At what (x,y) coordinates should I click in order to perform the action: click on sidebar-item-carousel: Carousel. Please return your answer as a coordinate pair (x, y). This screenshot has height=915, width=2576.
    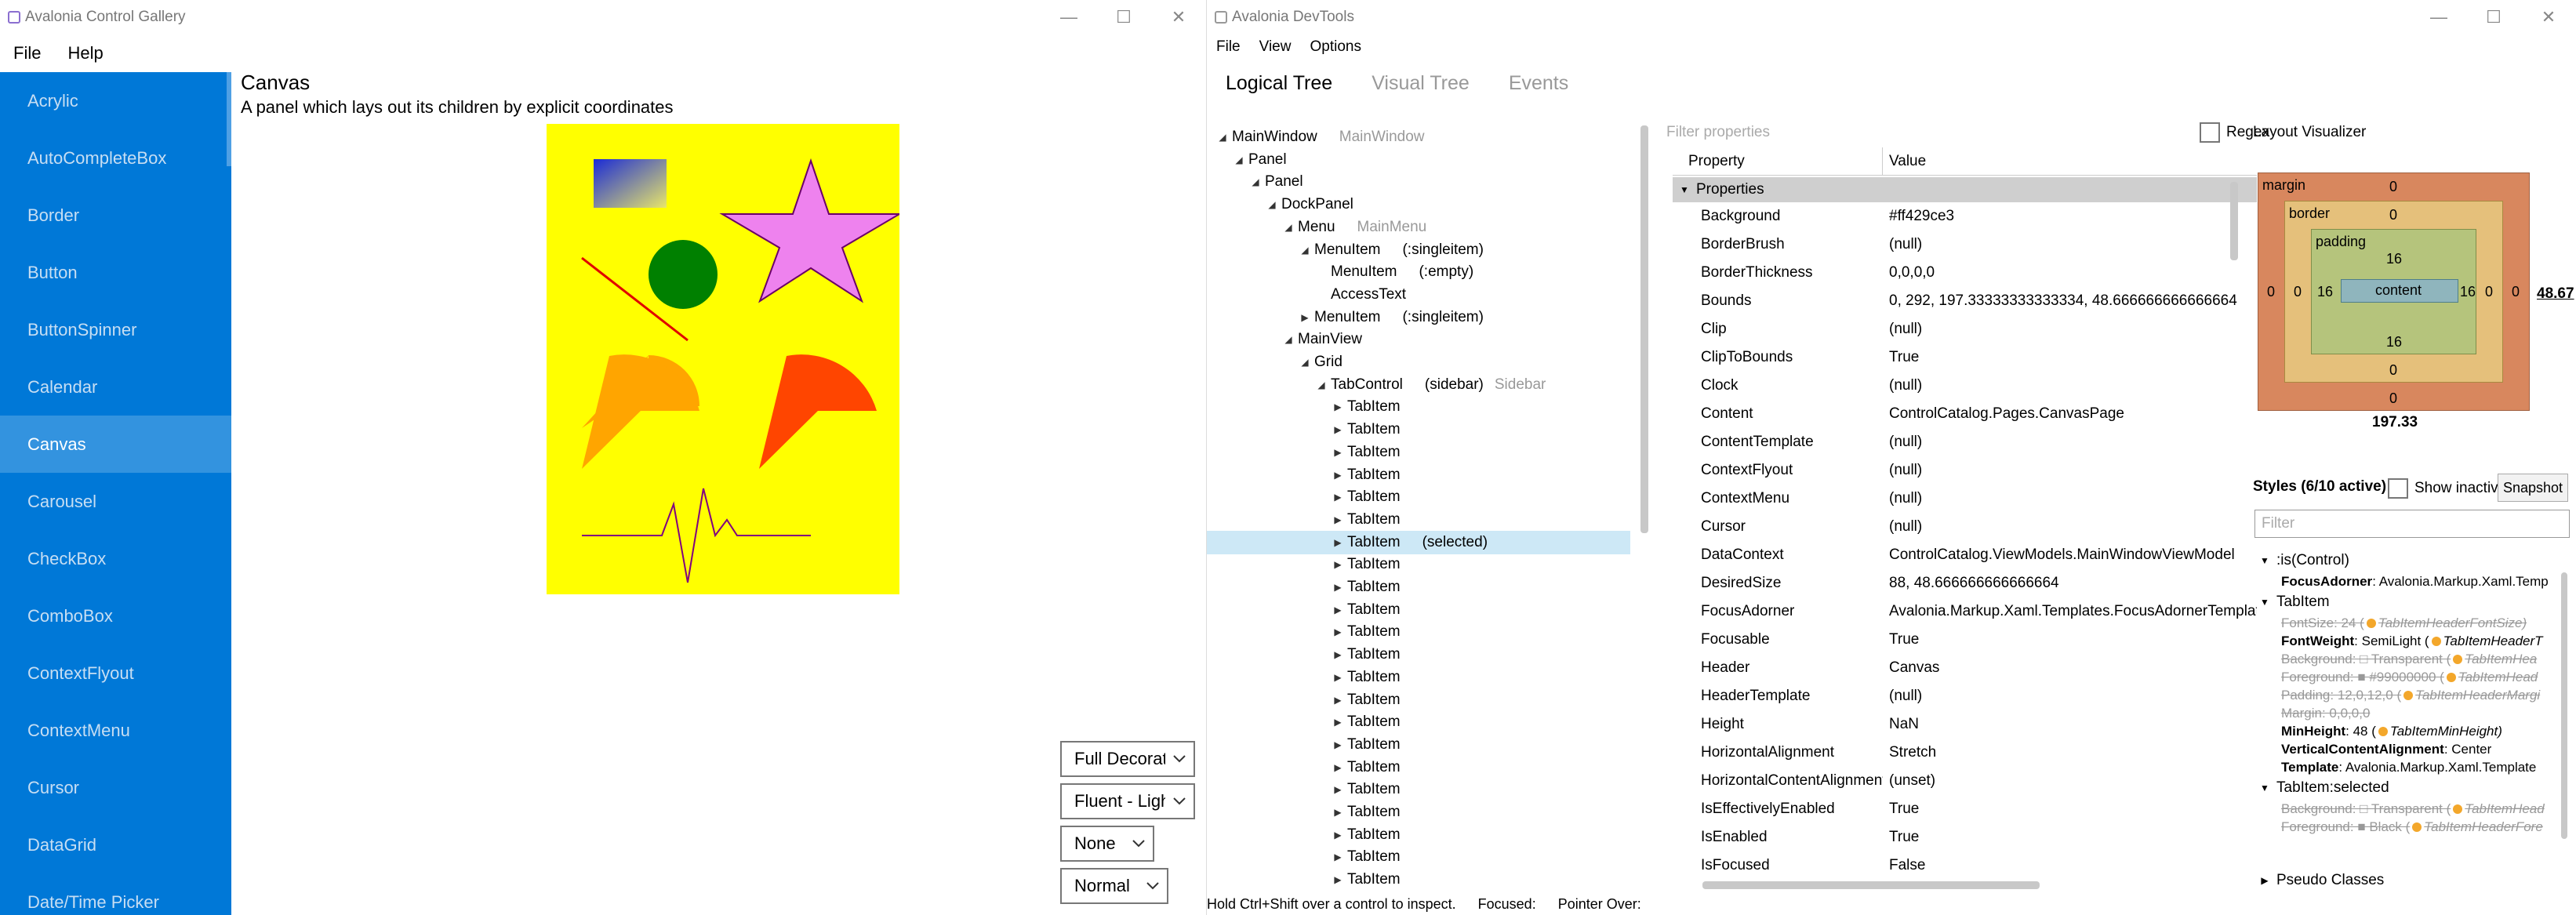
    Looking at the image, I should click on (115, 501).